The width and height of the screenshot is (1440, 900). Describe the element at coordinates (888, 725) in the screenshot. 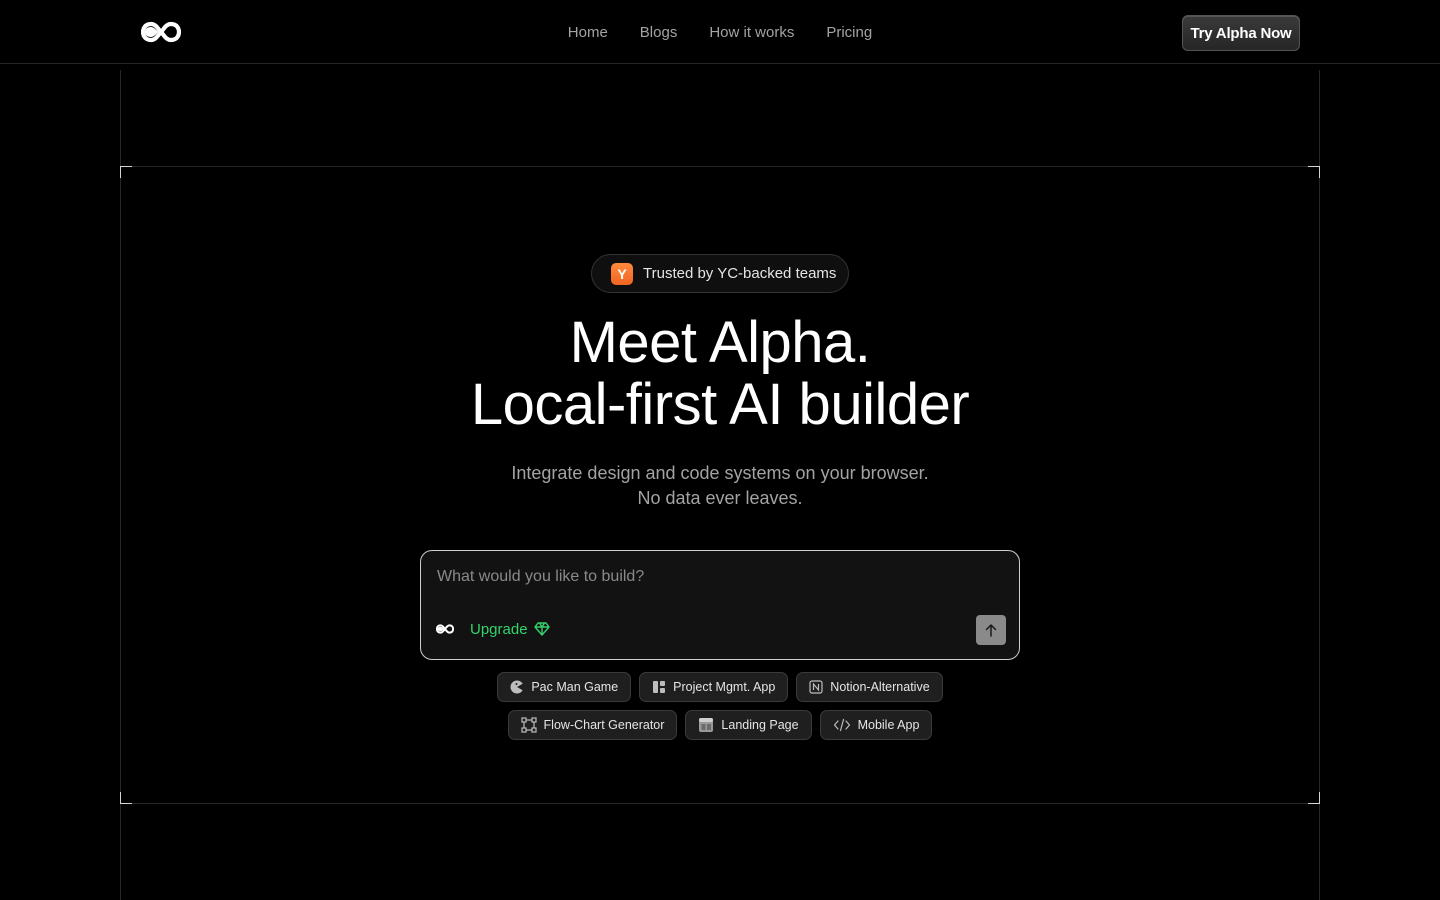

I see `suggestion-label: Mobile App` at that location.